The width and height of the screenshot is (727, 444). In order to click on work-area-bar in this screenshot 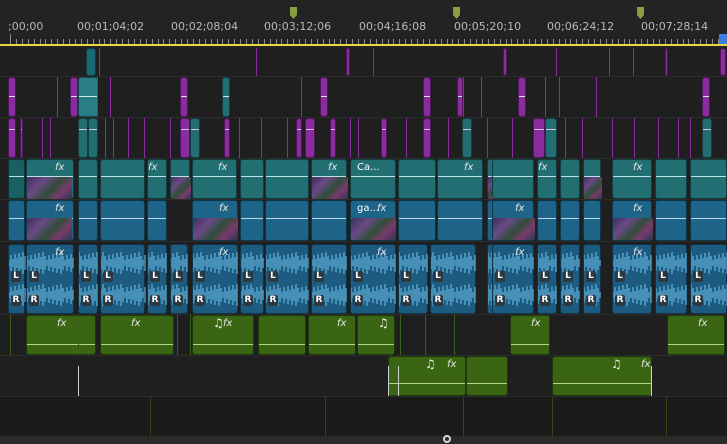, I will do `click(363, 45)`.